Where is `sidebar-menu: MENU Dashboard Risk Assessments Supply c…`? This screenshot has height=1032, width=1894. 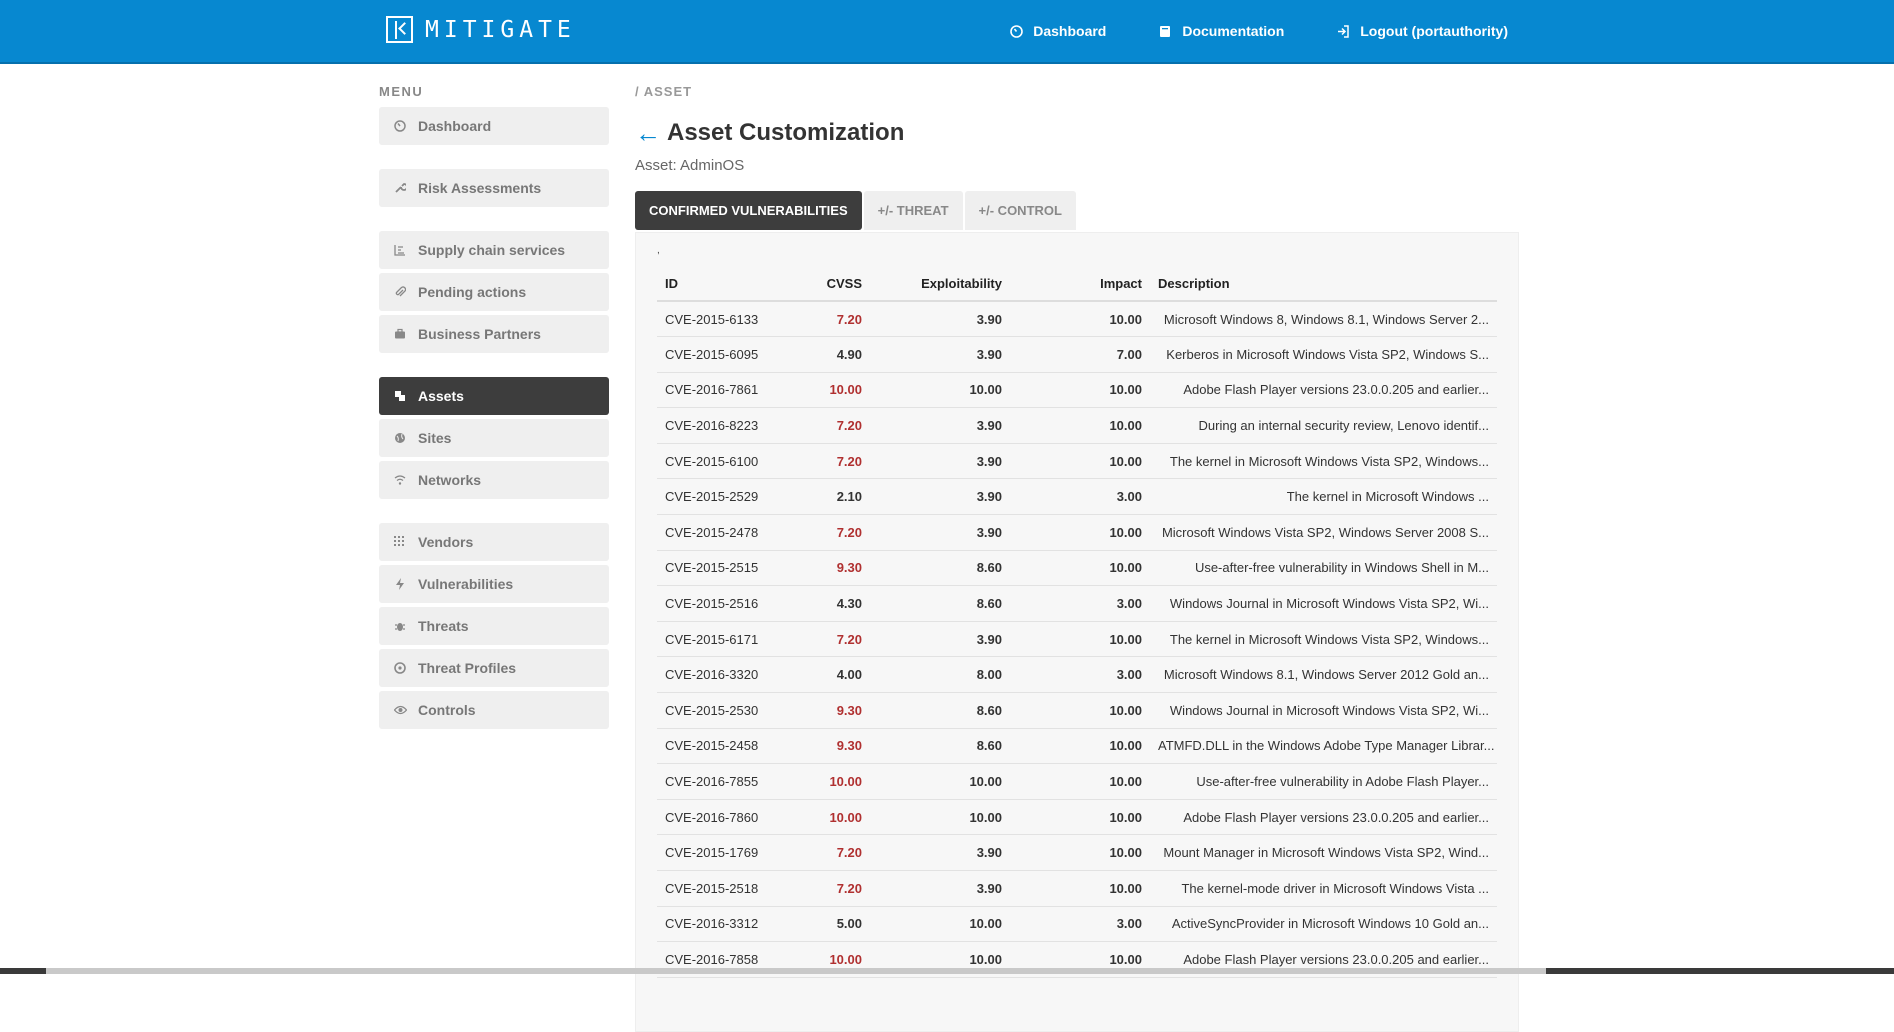 sidebar-menu: MENU Dashboard Risk Assessments Supply c… is located at coordinates (494, 408).